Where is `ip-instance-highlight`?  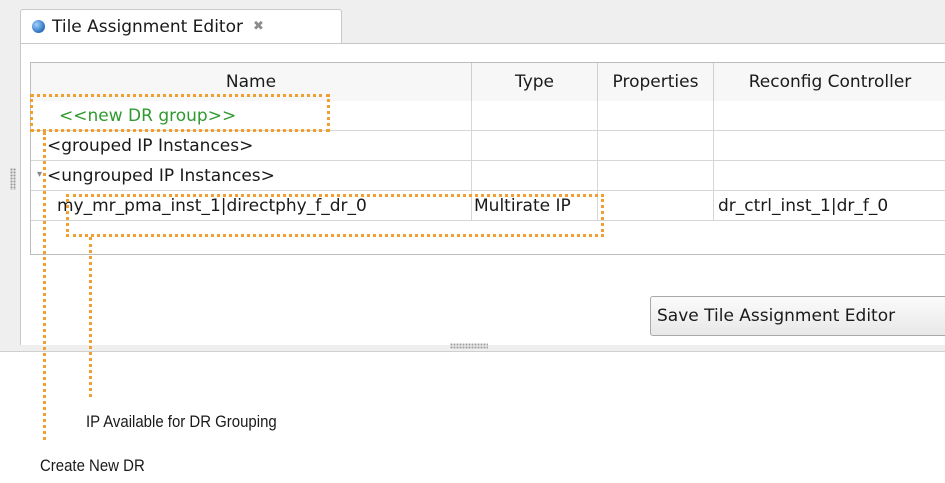
ip-instance-highlight is located at coordinates (335, 215).